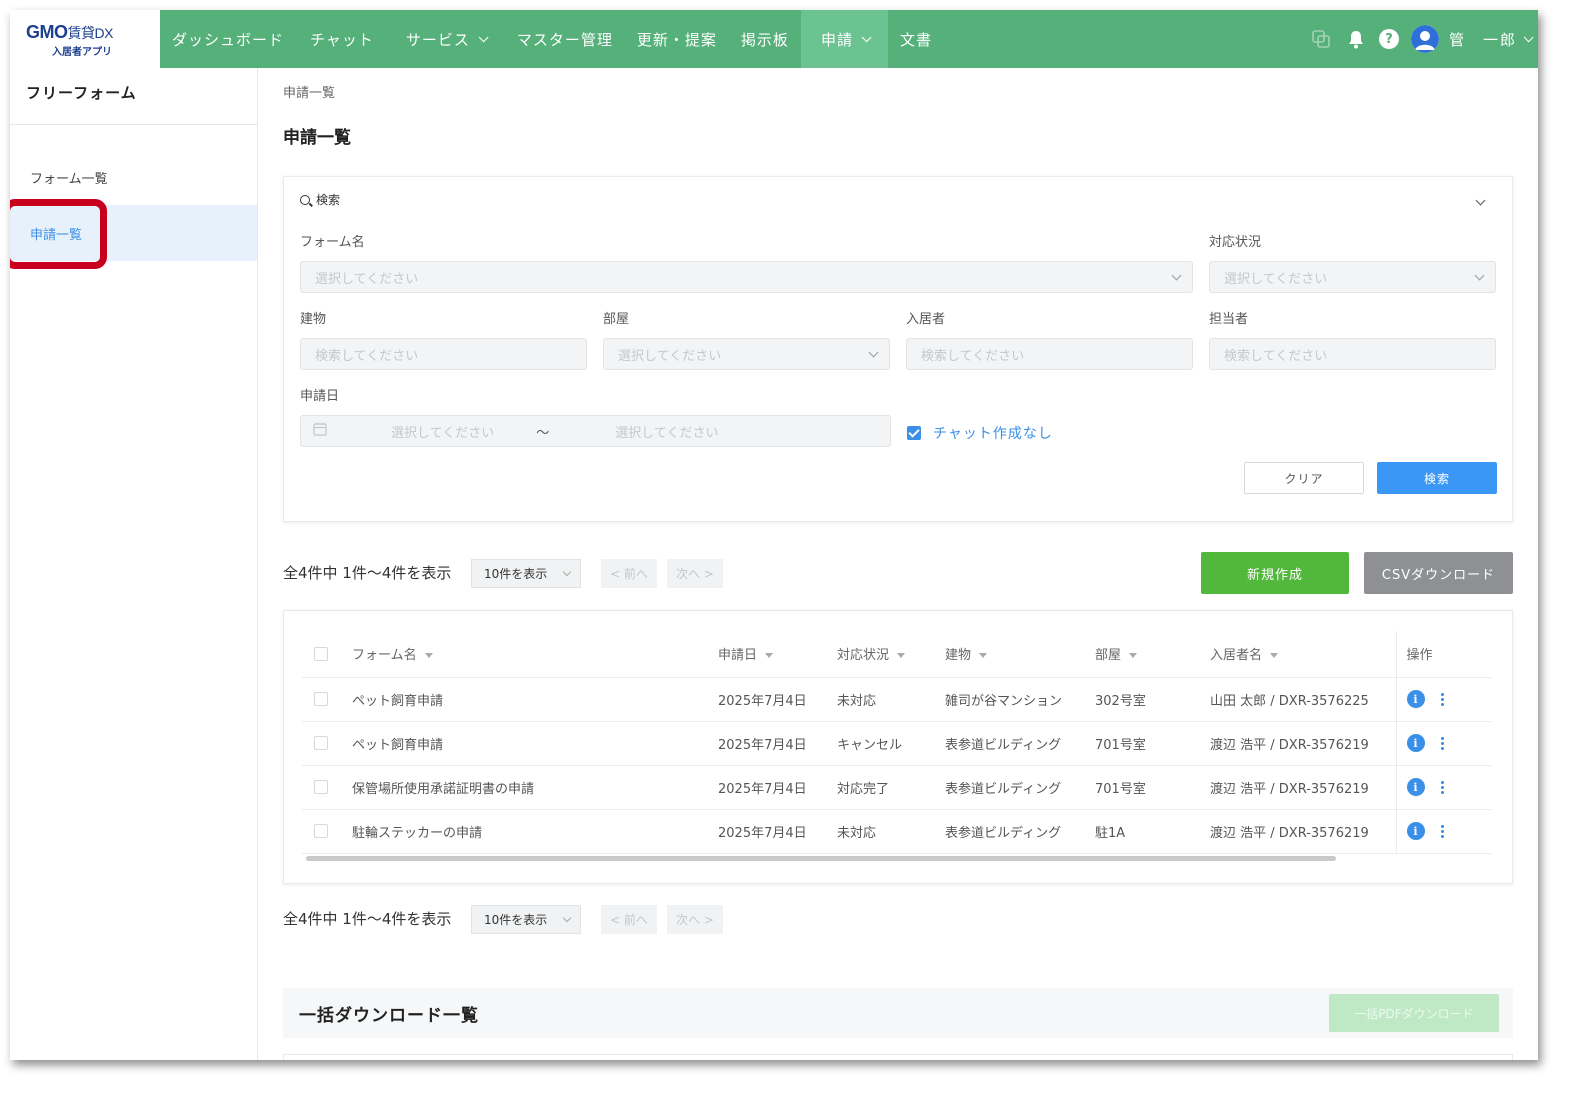 Image resolution: width=1585 pixels, height=1100 pixels. Describe the element at coordinates (821, 858) in the screenshot. I see `horizontal-scrollbar` at that location.